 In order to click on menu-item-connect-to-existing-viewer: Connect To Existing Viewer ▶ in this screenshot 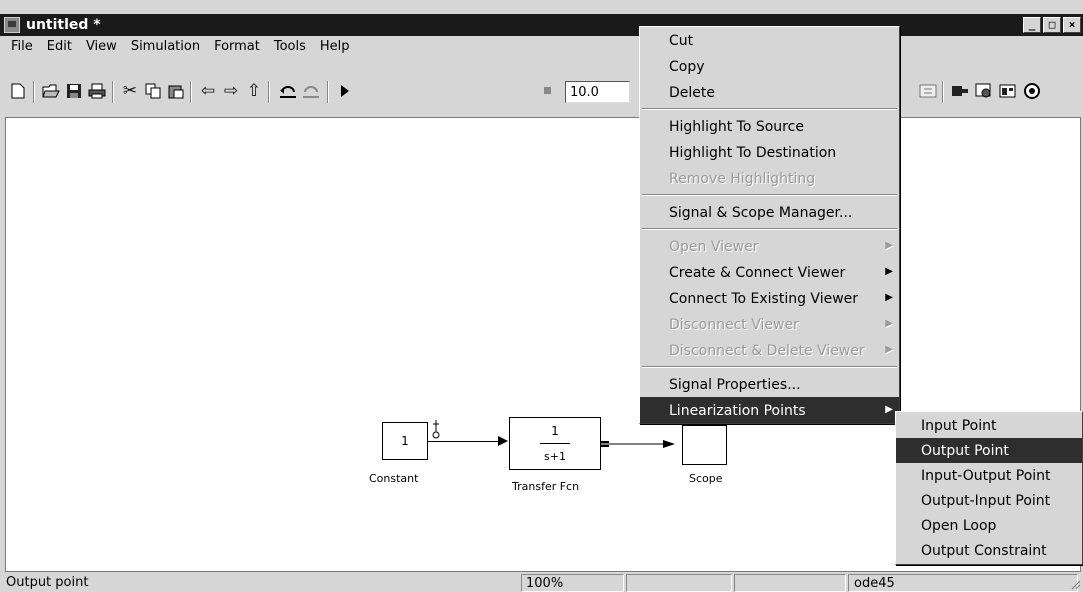, I will do `click(769, 298)`.